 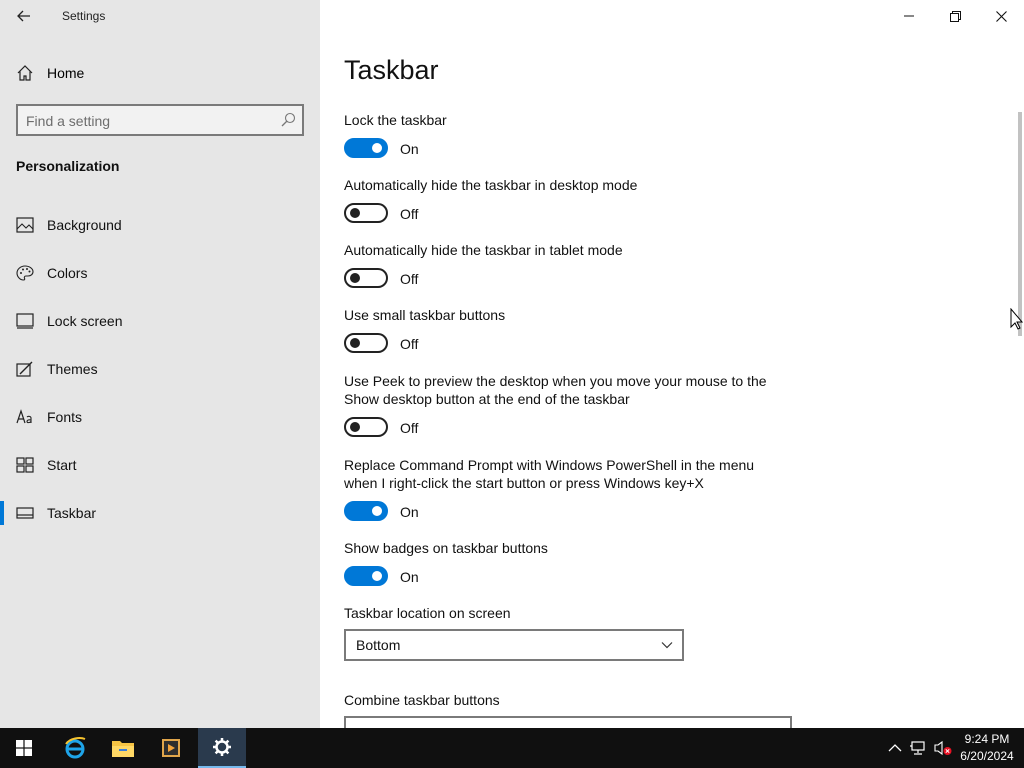 I want to click on sidebar-item-themes: Themes, so click(x=160, y=369).